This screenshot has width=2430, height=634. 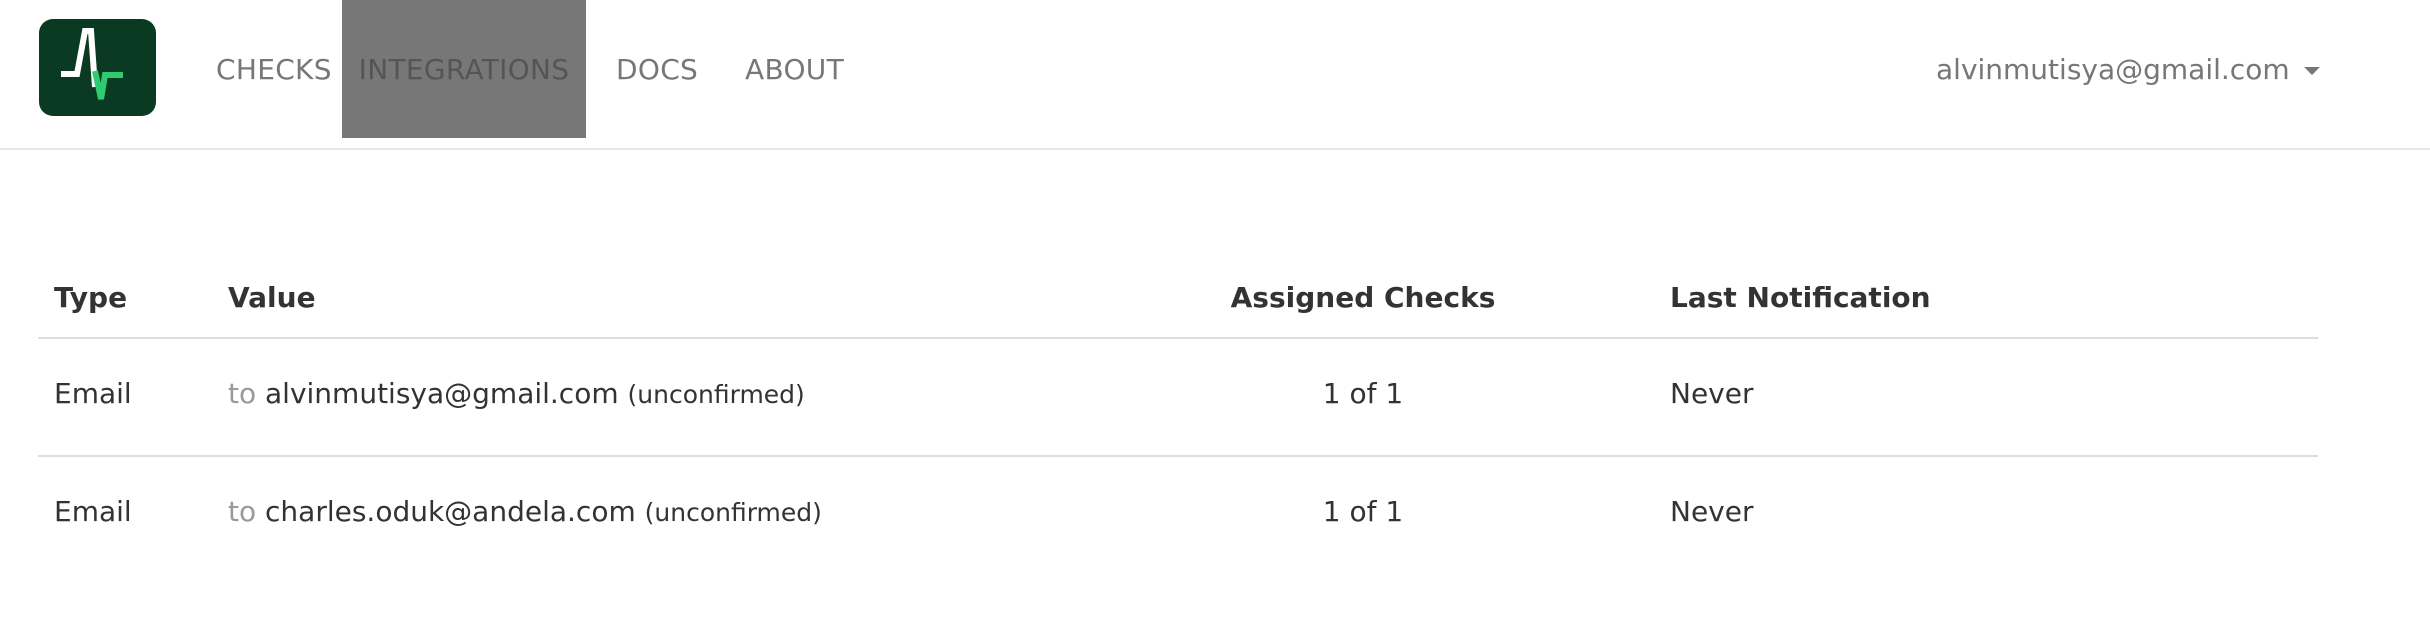 I want to click on header-type: Type, so click(x=91, y=297).